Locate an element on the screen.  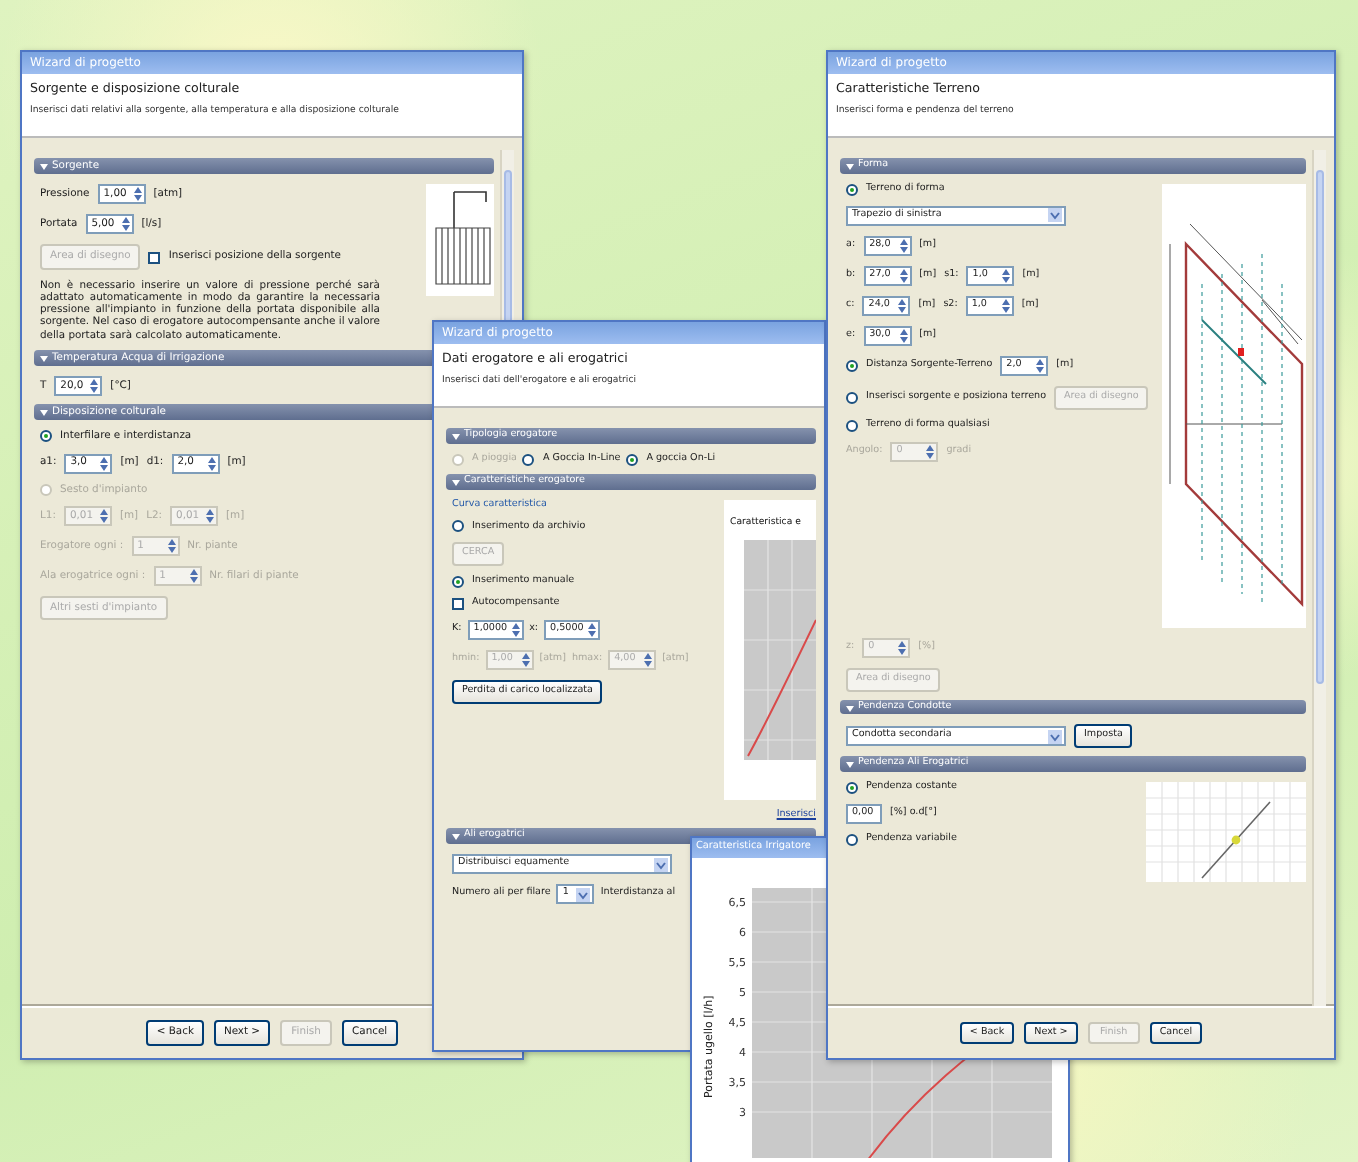
scrollbar is located at coordinates (1319, 578).